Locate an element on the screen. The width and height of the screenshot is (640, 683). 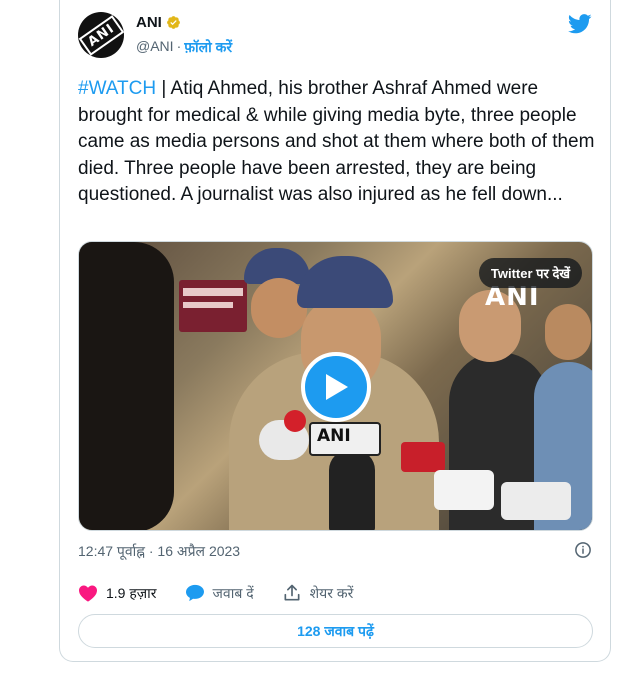
avatar-logo: ANI is located at coordinates (101, 35).